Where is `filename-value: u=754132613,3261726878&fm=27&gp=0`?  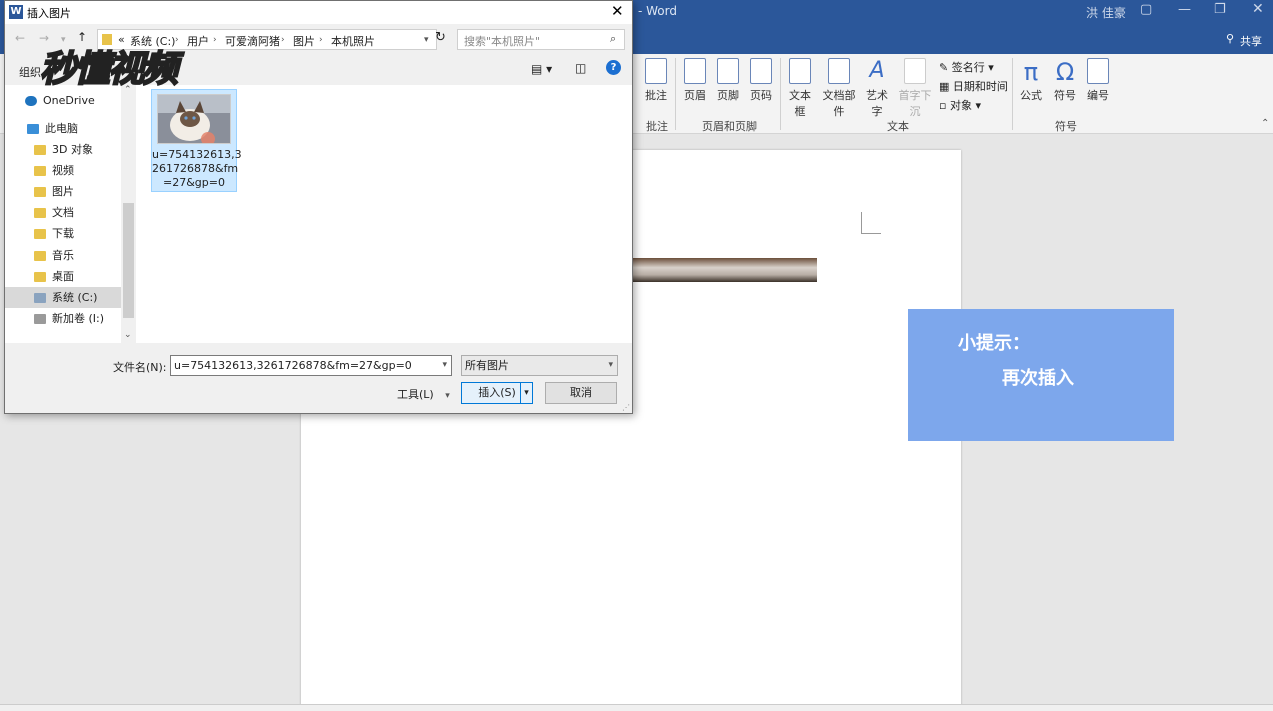 filename-value: u=754132613,3261726878&fm=27&gp=0 is located at coordinates (293, 365).